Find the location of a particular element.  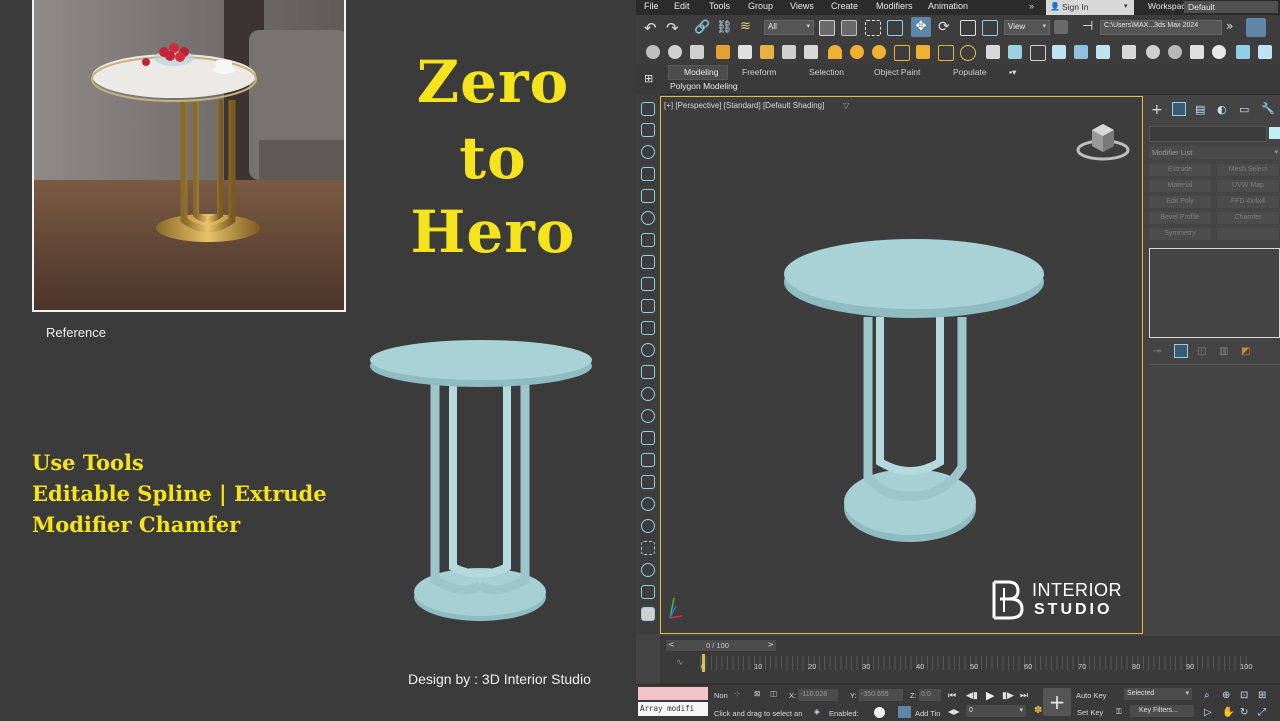

side-bulb-icon is located at coordinates (648, 416).